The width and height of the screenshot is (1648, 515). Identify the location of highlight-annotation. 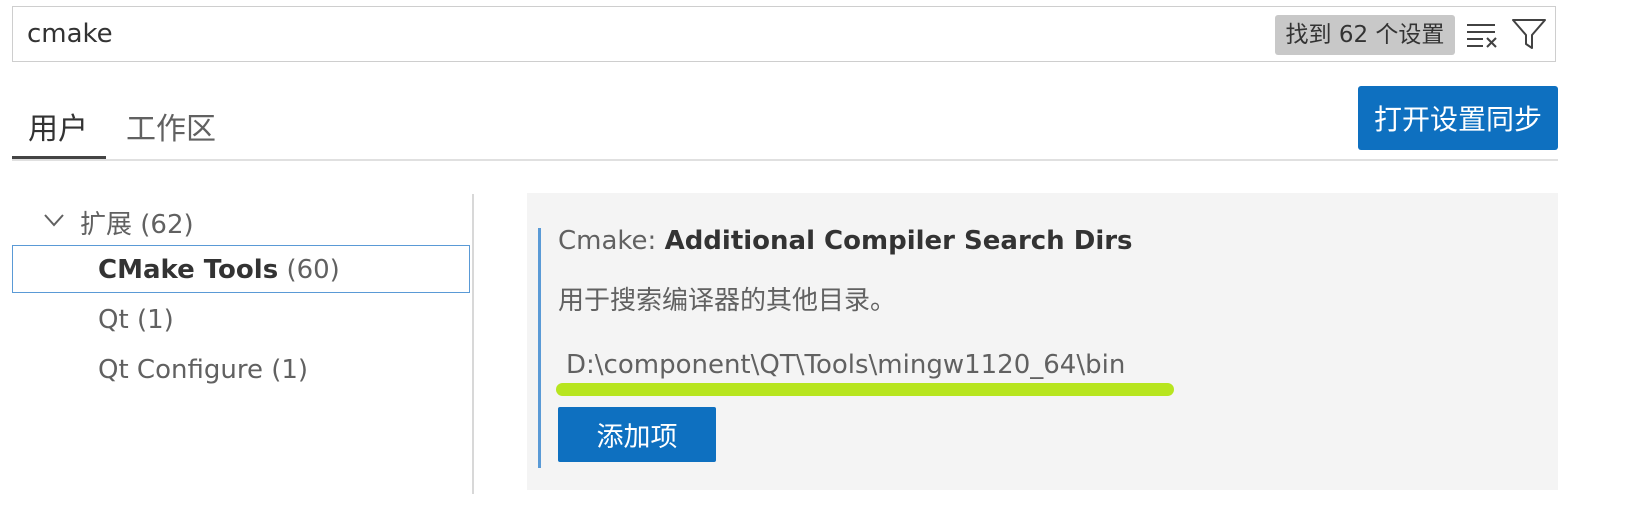
(865, 389).